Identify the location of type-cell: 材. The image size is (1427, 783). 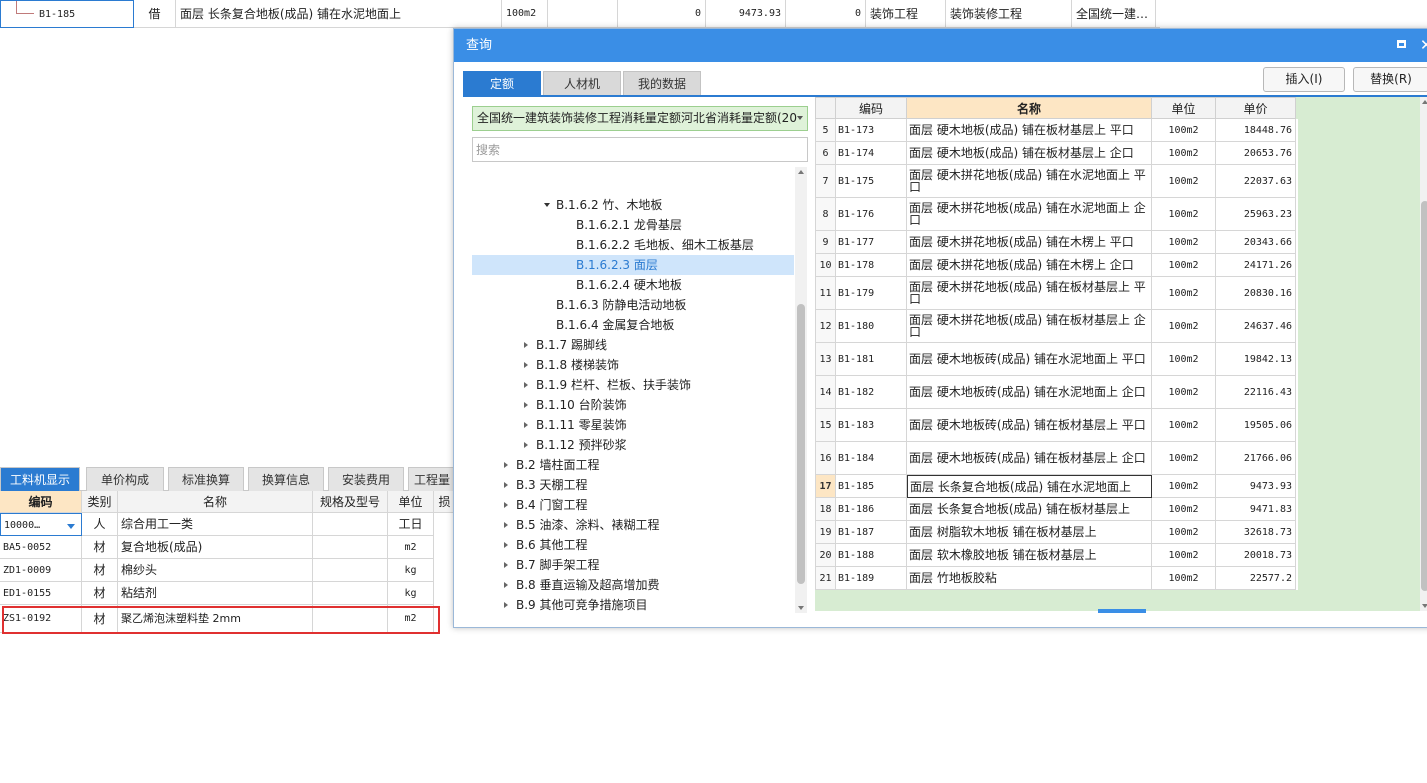
(100, 547).